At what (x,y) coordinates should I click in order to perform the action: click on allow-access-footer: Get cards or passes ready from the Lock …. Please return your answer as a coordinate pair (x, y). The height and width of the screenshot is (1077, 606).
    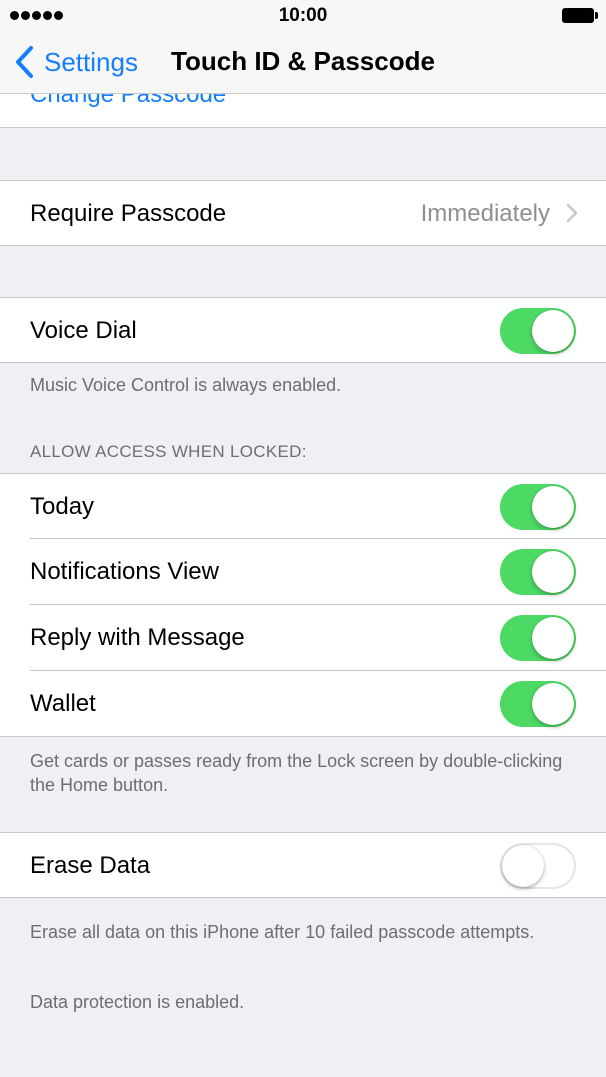
    Looking at the image, I should click on (296, 773).